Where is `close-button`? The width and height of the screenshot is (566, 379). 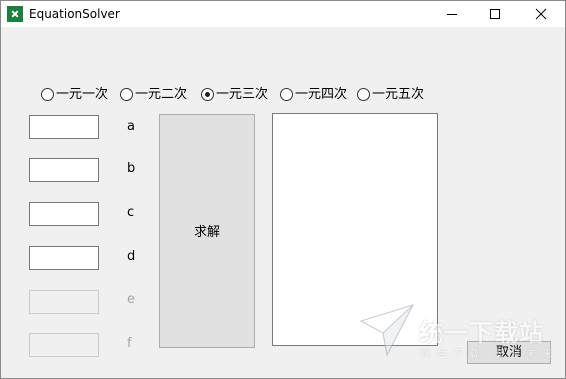 close-button is located at coordinates (541, 14).